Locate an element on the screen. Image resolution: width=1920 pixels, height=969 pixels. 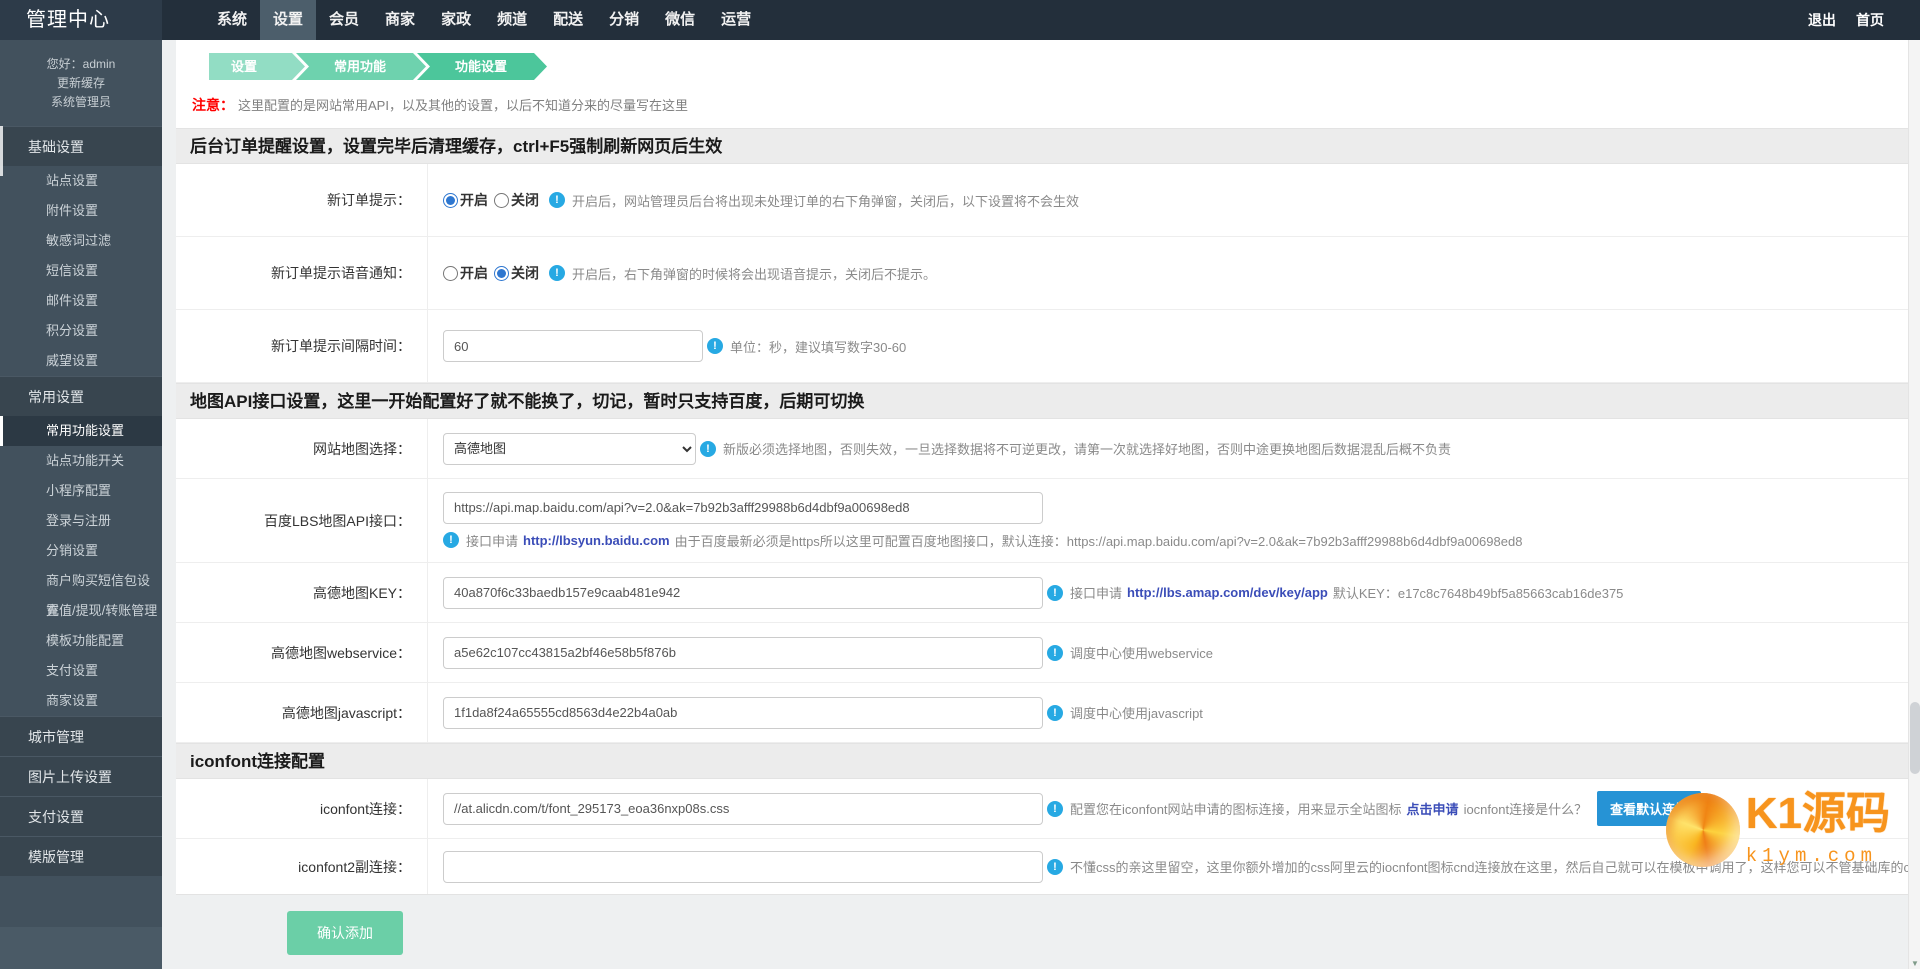
field-label: 新订单提示语音通知： is located at coordinates (302, 273).